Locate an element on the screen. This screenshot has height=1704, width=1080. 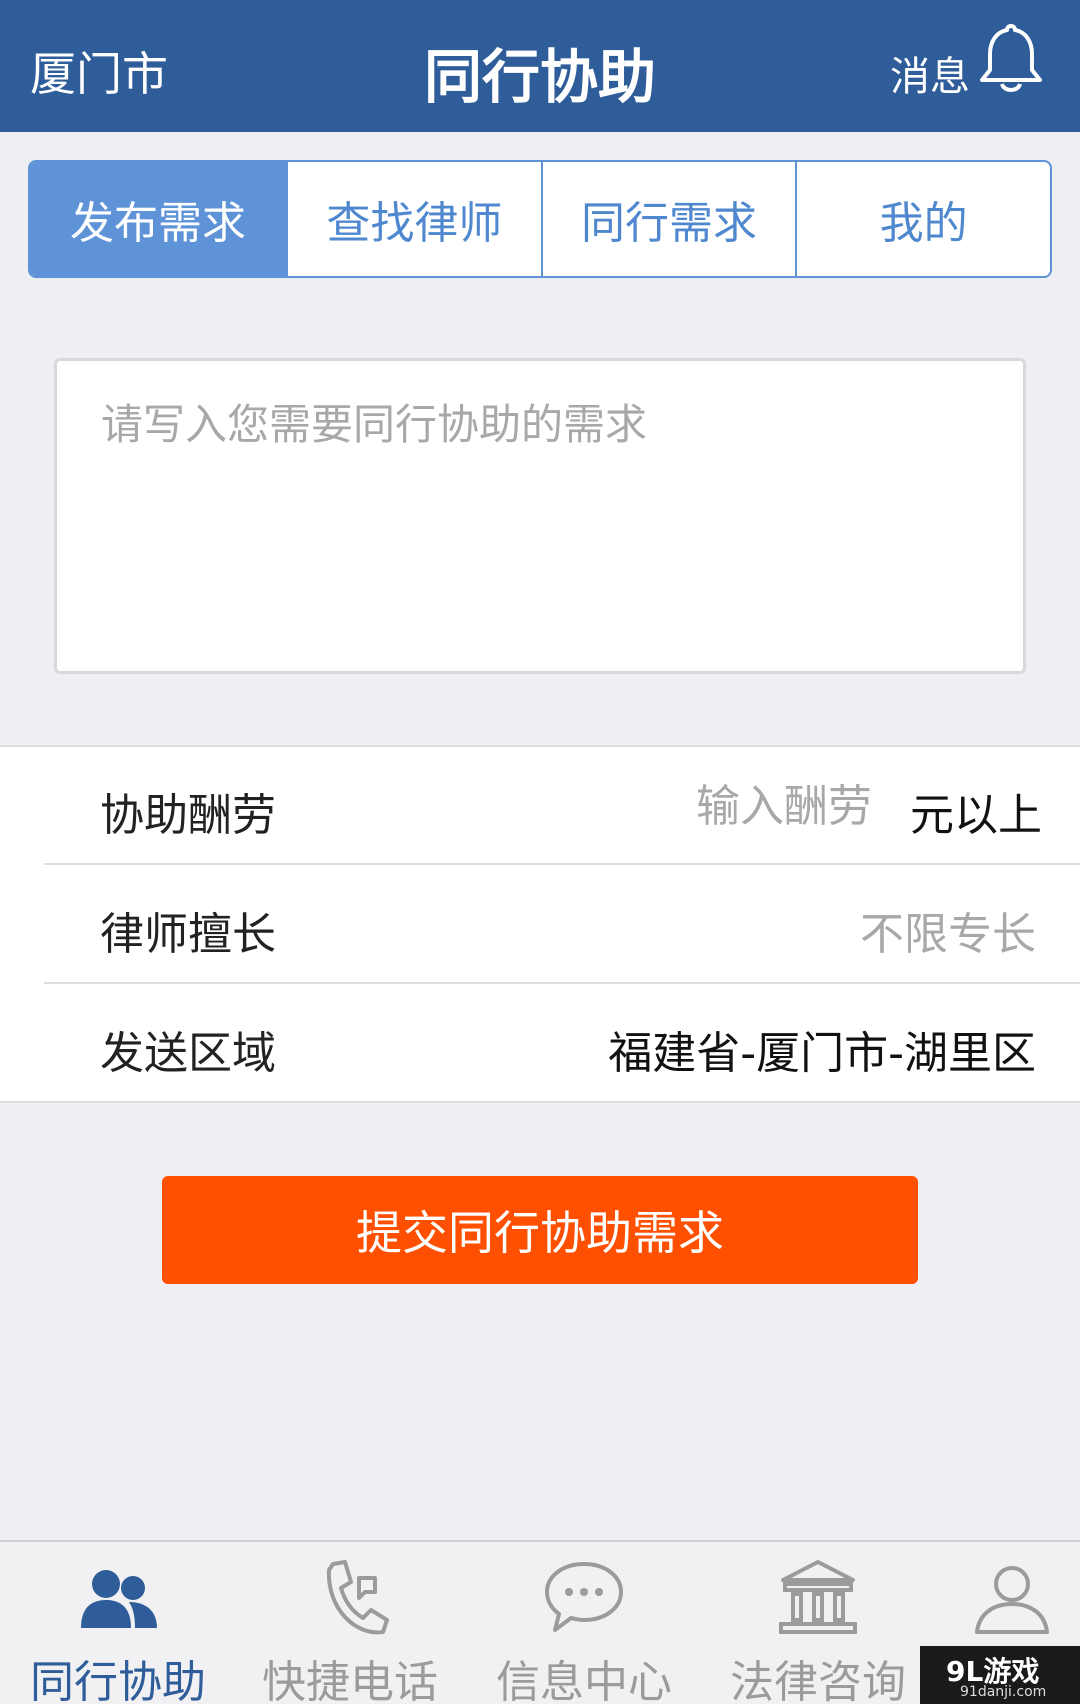
tab-bar: 发布需求 查找律师 同行需求 我的 is located at coordinates (540, 219).